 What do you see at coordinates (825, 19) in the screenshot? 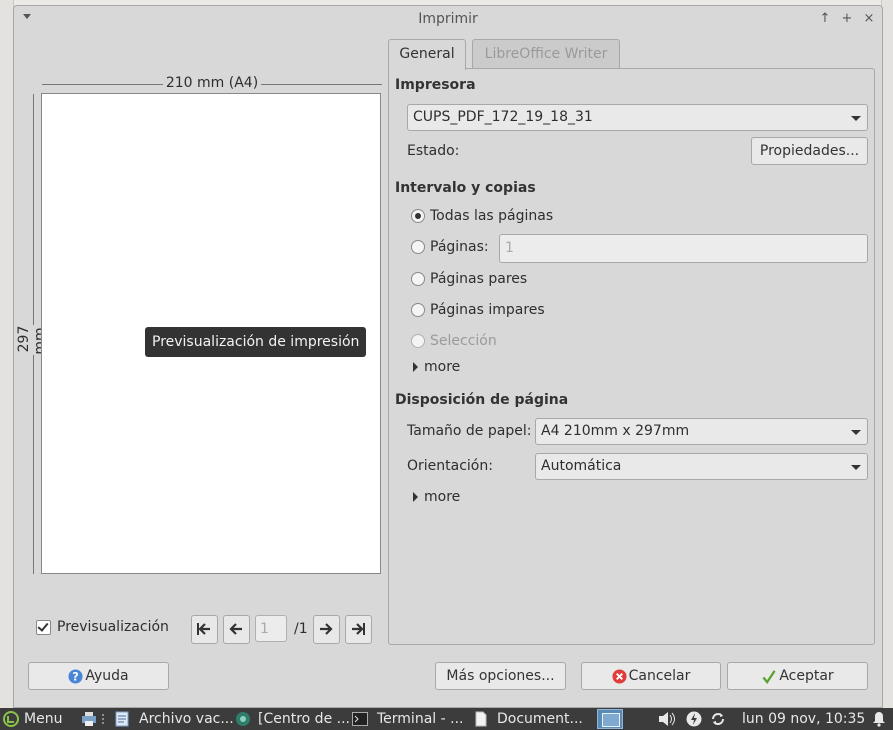
I see `keep-above-icon: ↑` at bounding box center [825, 19].